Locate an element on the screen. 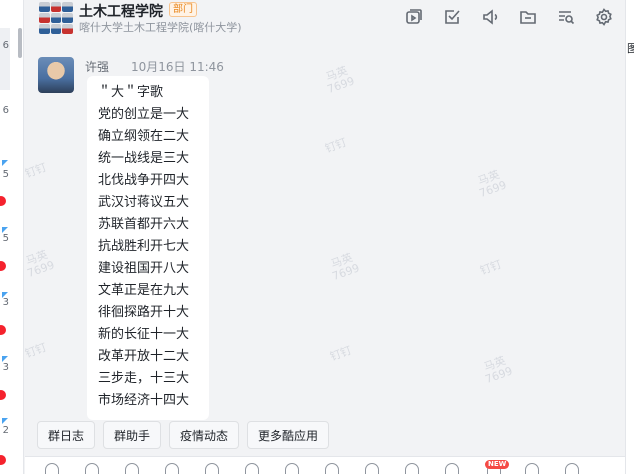 The width and height of the screenshot is (634, 474). search-history-icon is located at coordinates (566, 17).